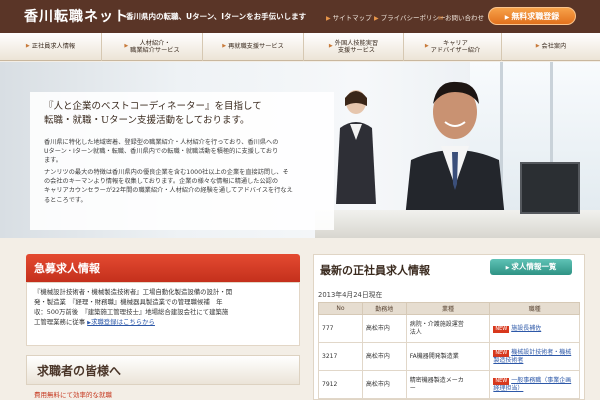  Describe the element at coordinates (526, 328) in the screenshot. I see `job-title-link: 施設長補佐` at that location.